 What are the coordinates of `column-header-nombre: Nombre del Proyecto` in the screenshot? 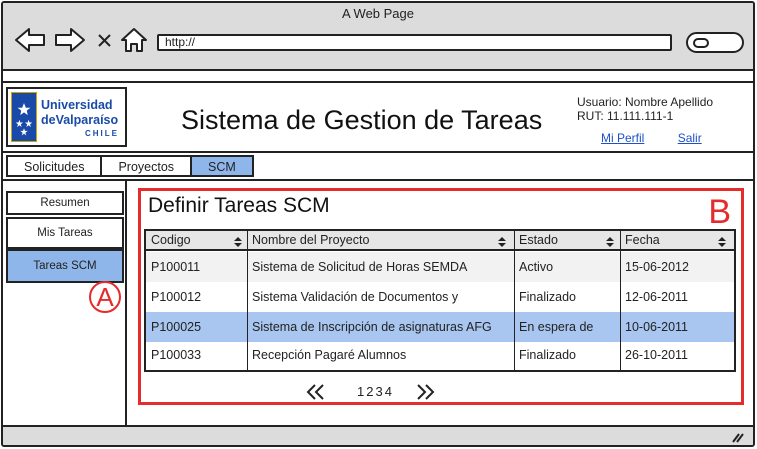 It's located at (310, 240).